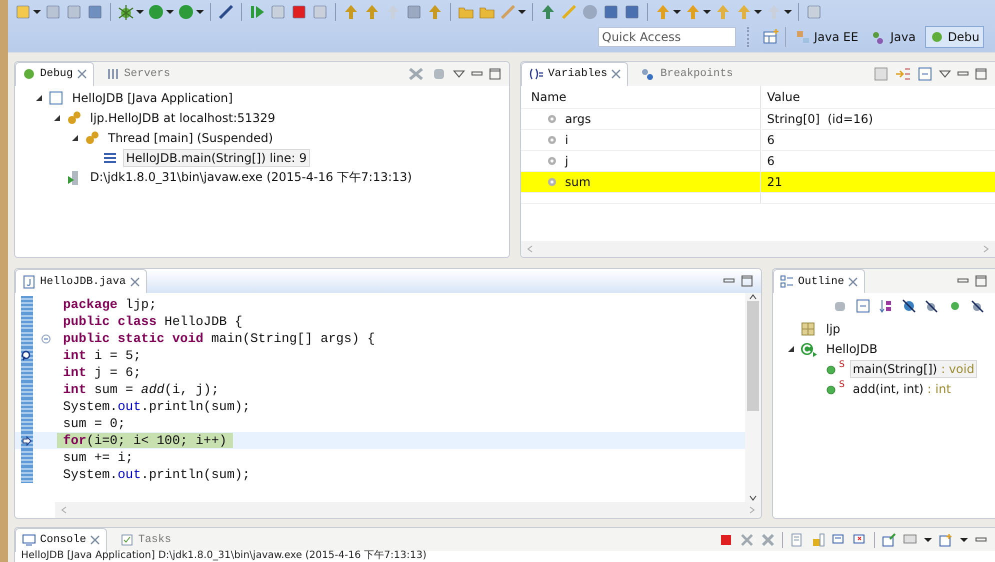 The height and width of the screenshot is (562, 995). What do you see at coordinates (566, 161) in the screenshot?
I see `variable-name: j` at bounding box center [566, 161].